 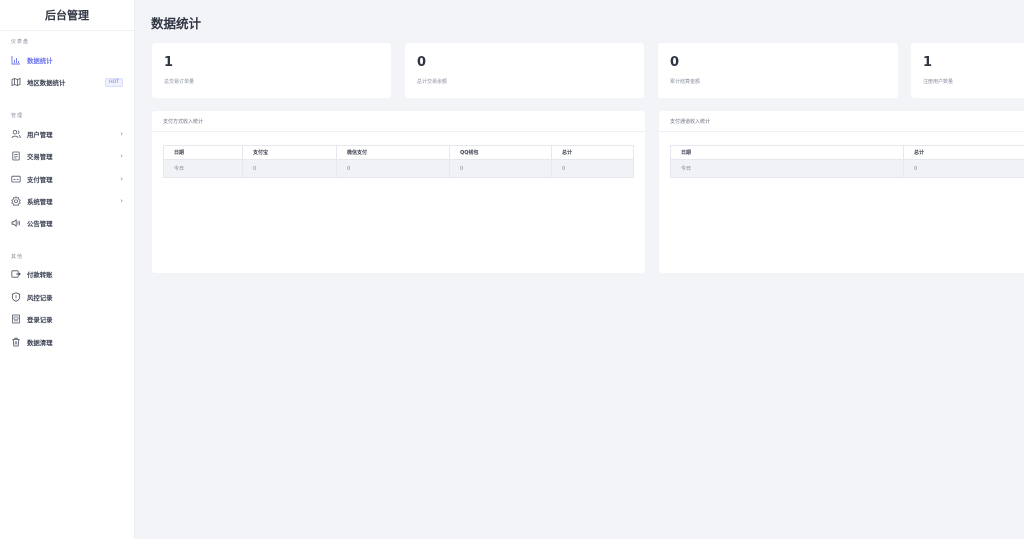 What do you see at coordinates (40, 297) in the screenshot?
I see `sidebar-item-label: 风控记录` at bounding box center [40, 297].